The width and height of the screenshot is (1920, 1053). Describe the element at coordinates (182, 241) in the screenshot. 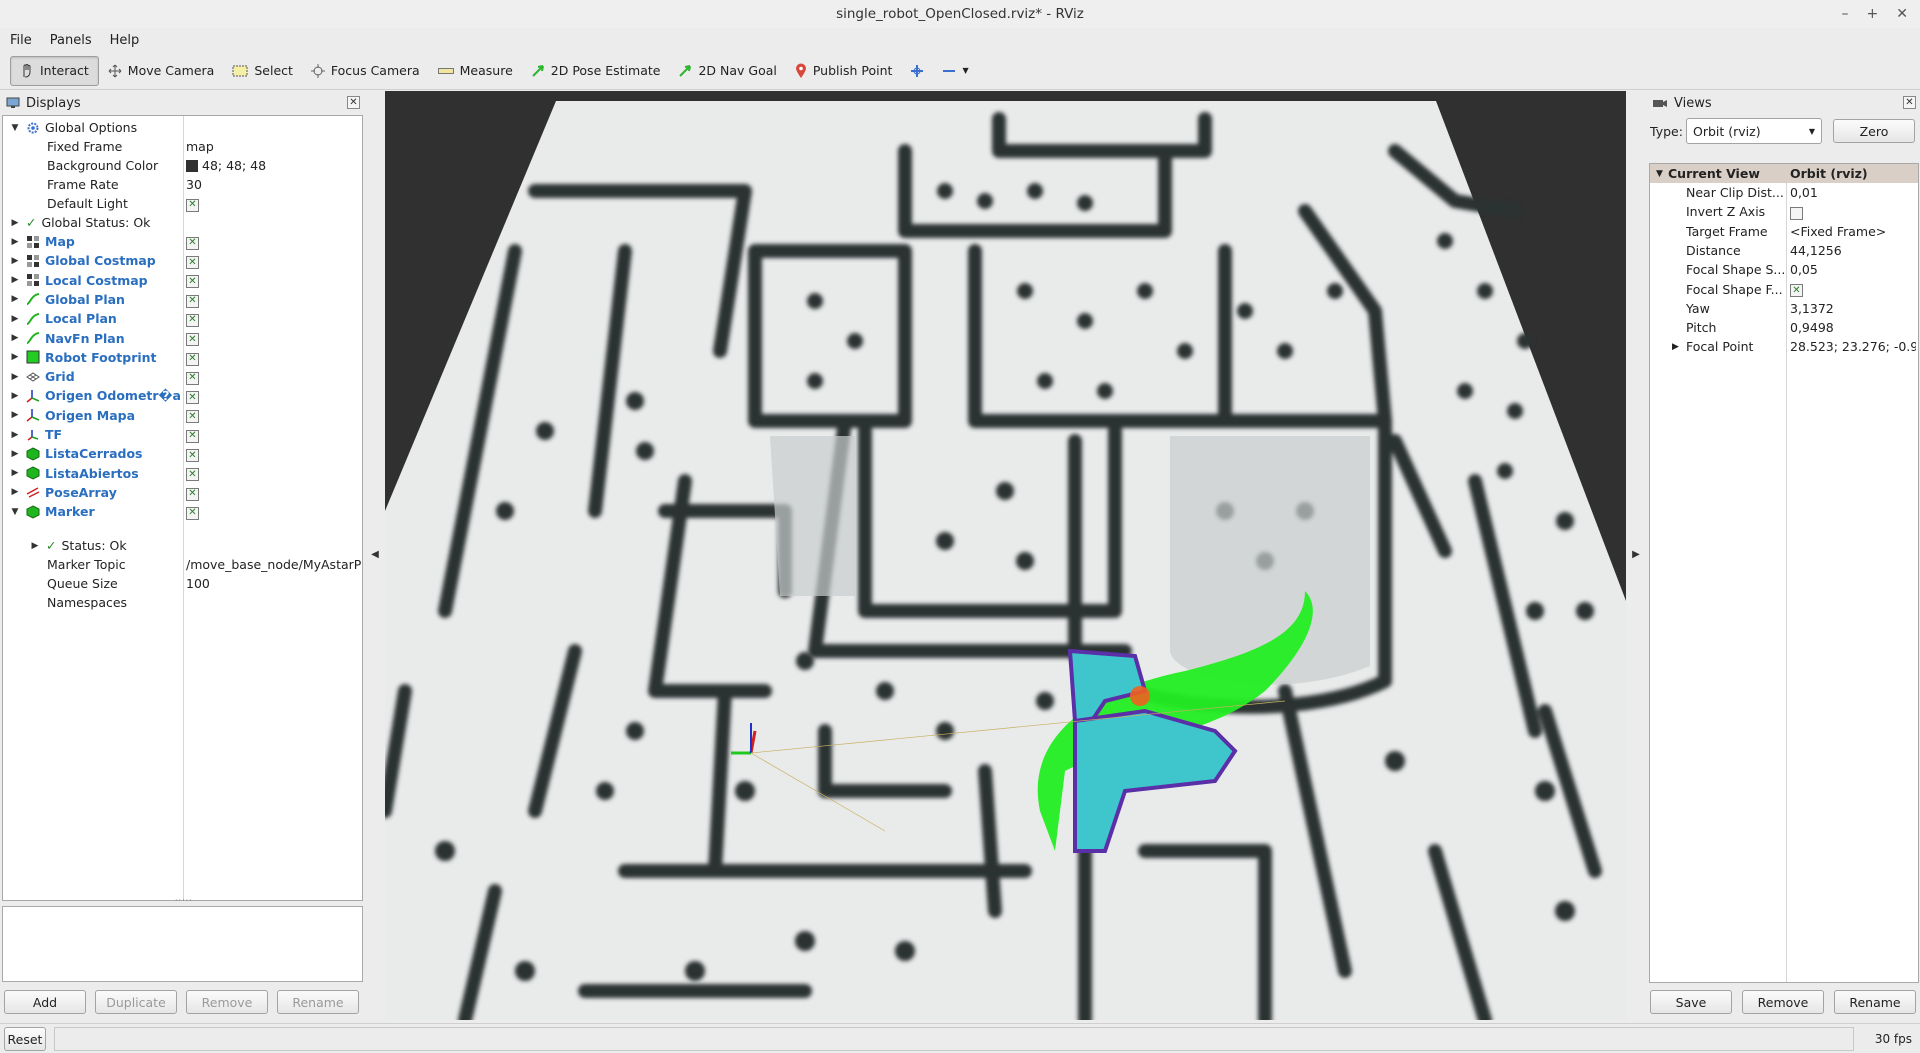

I see `display-item-map: ▶ Map ✕` at that location.